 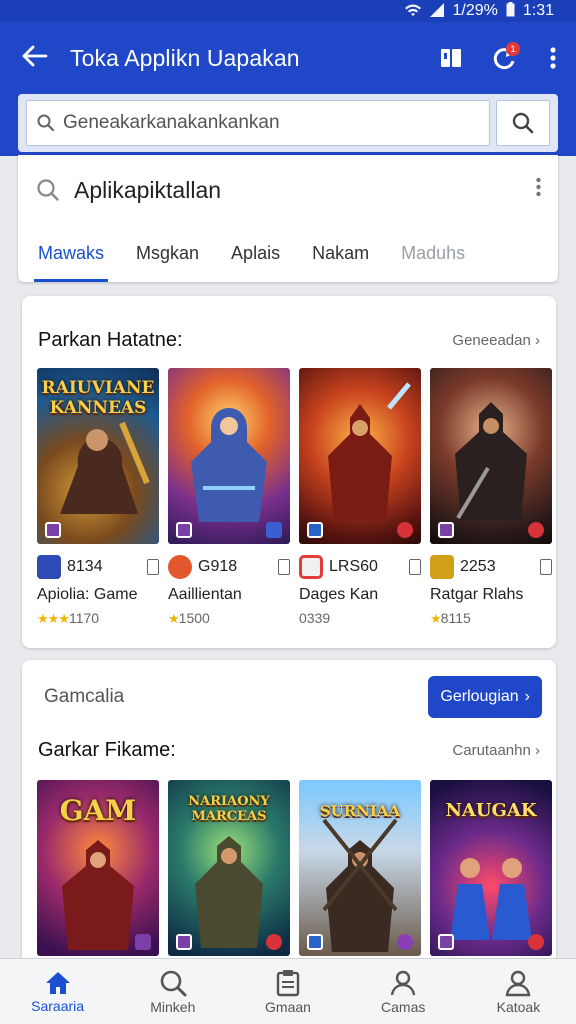 I want to click on app-name: Apiolia: Game, so click(x=87, y=594).